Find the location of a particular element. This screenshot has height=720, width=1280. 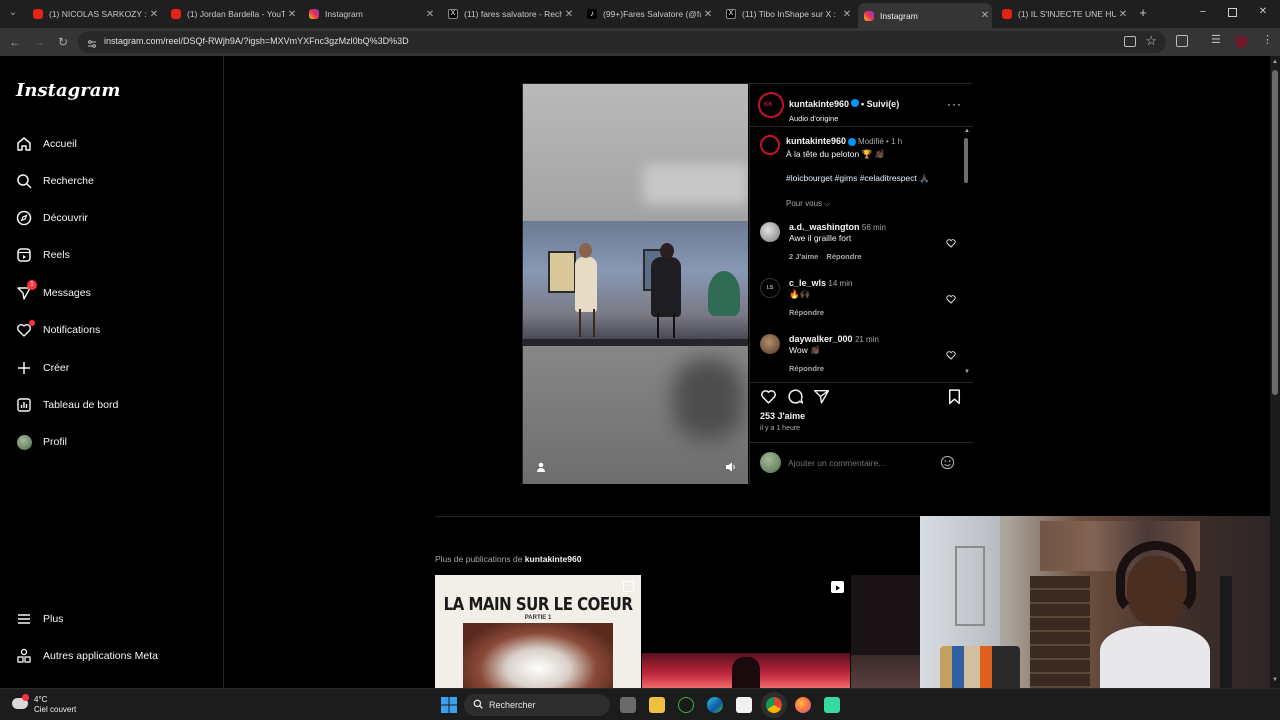

page-scrollbar: ▲ ▼ is located at coordinates (1275, 372).